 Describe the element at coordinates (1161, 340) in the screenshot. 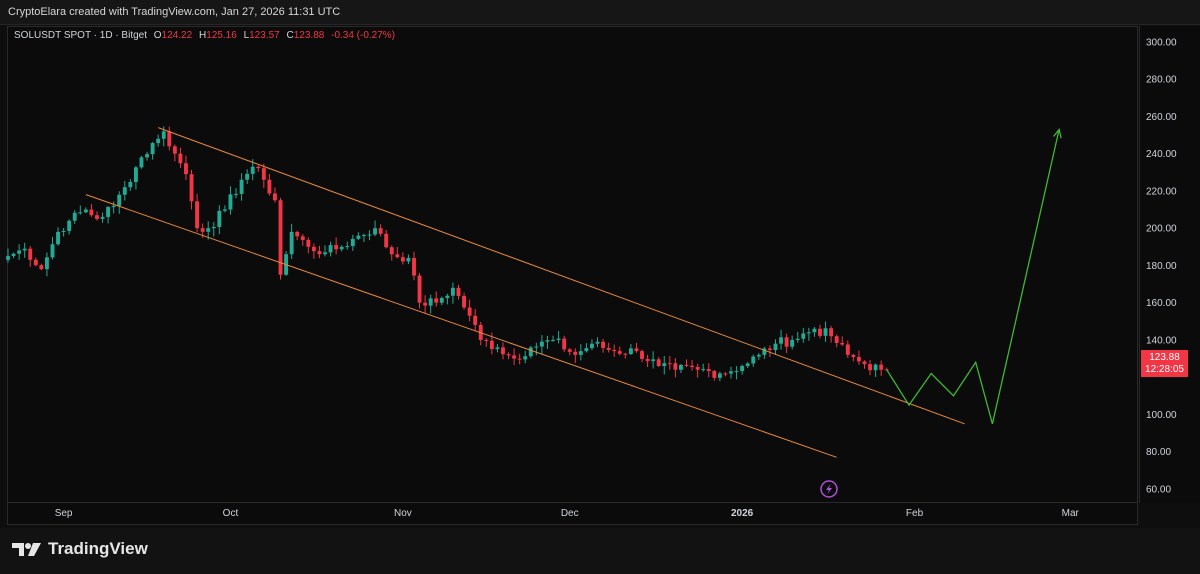

I see `y-tick-label: 140.00` at that location.